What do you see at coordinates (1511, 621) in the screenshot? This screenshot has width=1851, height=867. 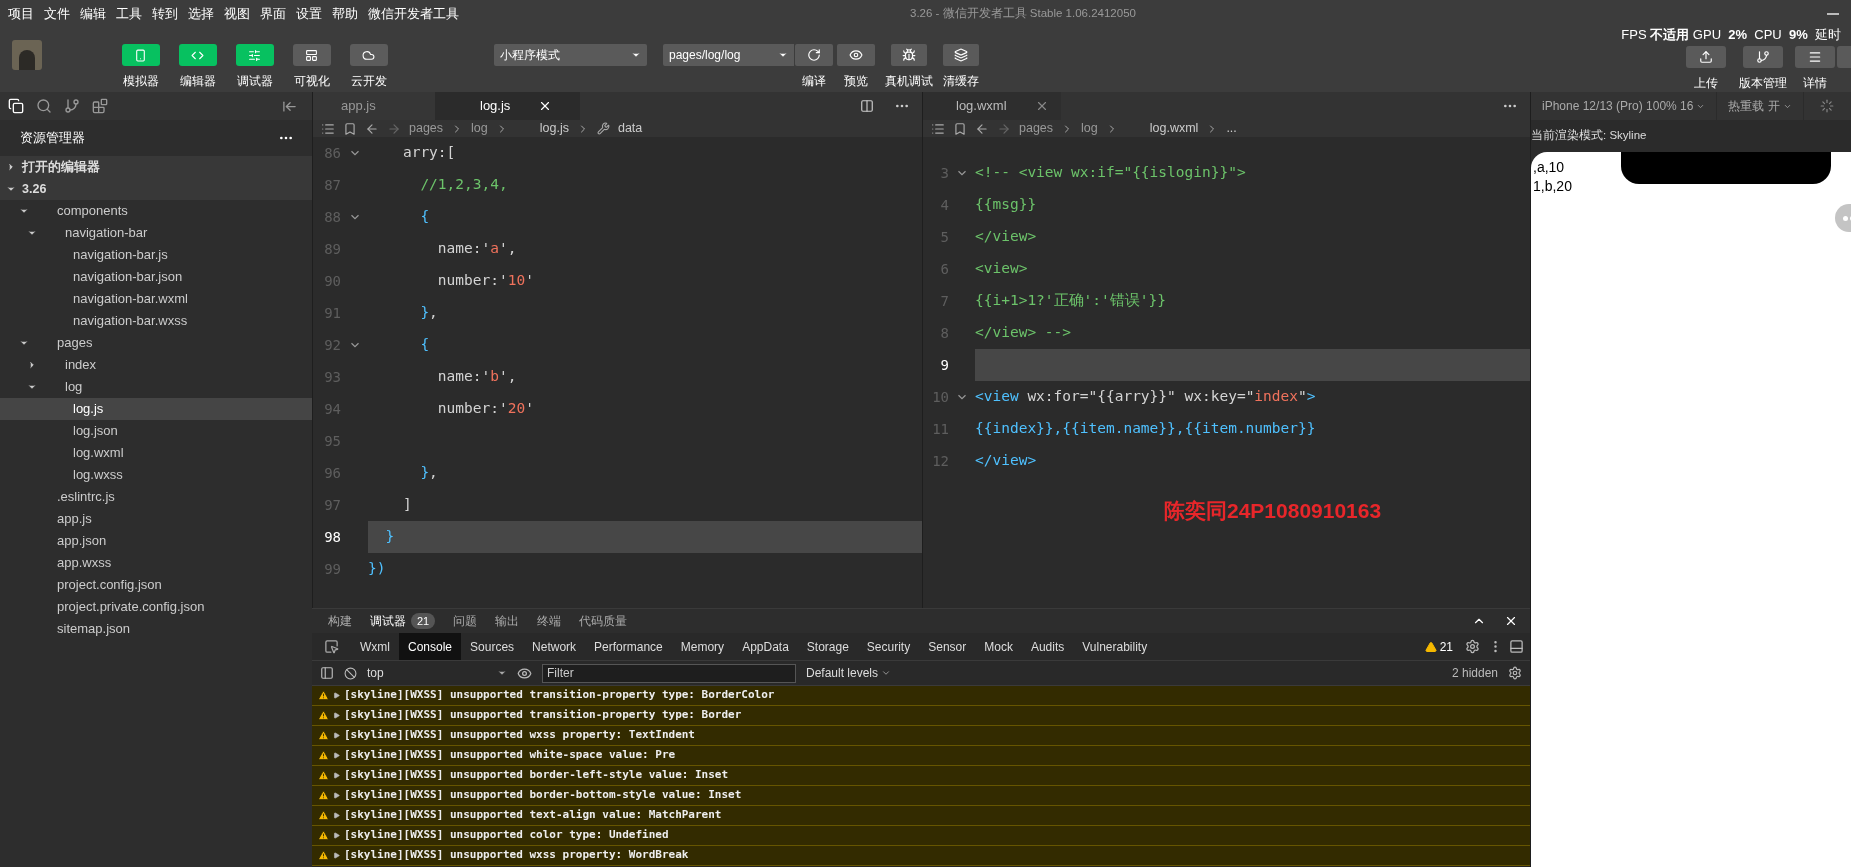 I see `close-icon` at bounding box center [1511, 621].